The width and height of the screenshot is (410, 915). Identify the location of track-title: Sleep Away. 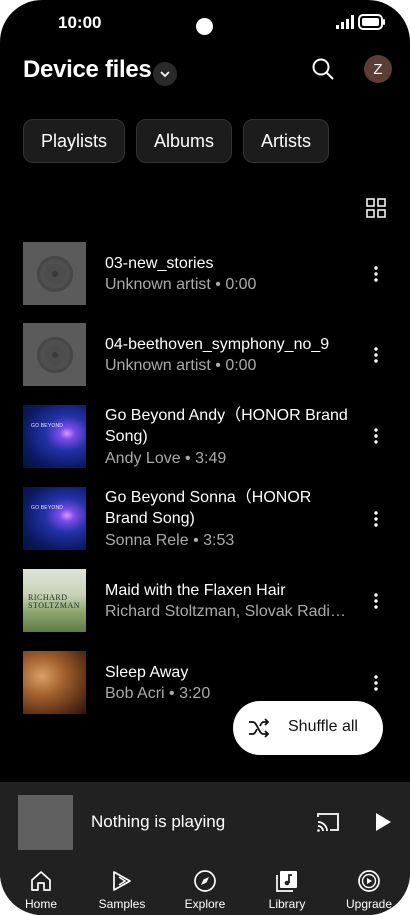
(147, 672).